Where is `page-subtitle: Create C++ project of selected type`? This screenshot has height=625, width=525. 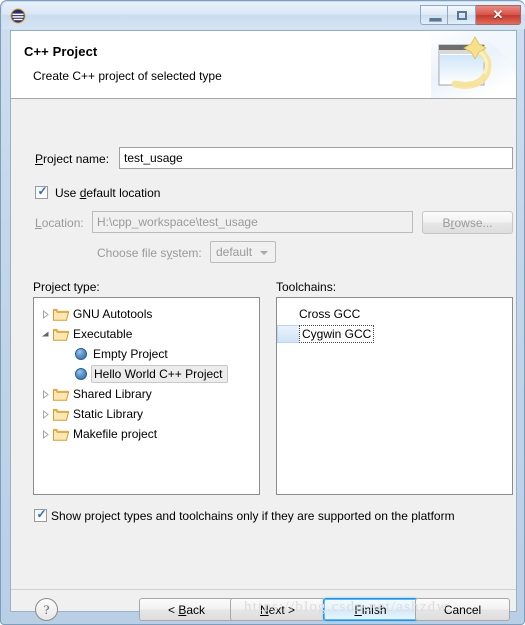 page-subtitle: Create C++ project of selected type is located at coordinates (127, 76).